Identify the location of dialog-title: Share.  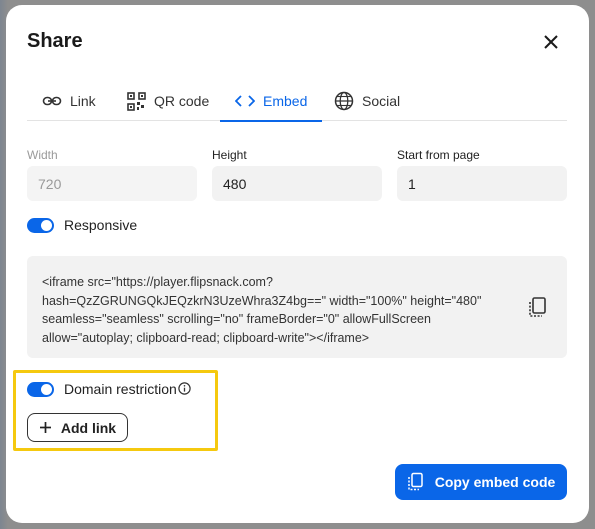
(55, 41).